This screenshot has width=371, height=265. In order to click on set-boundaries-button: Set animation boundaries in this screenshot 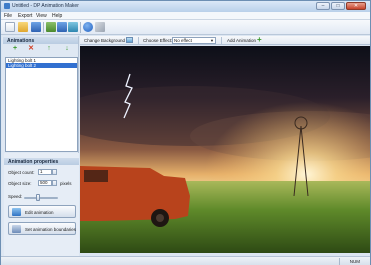, I will do `click(42, 228)`.